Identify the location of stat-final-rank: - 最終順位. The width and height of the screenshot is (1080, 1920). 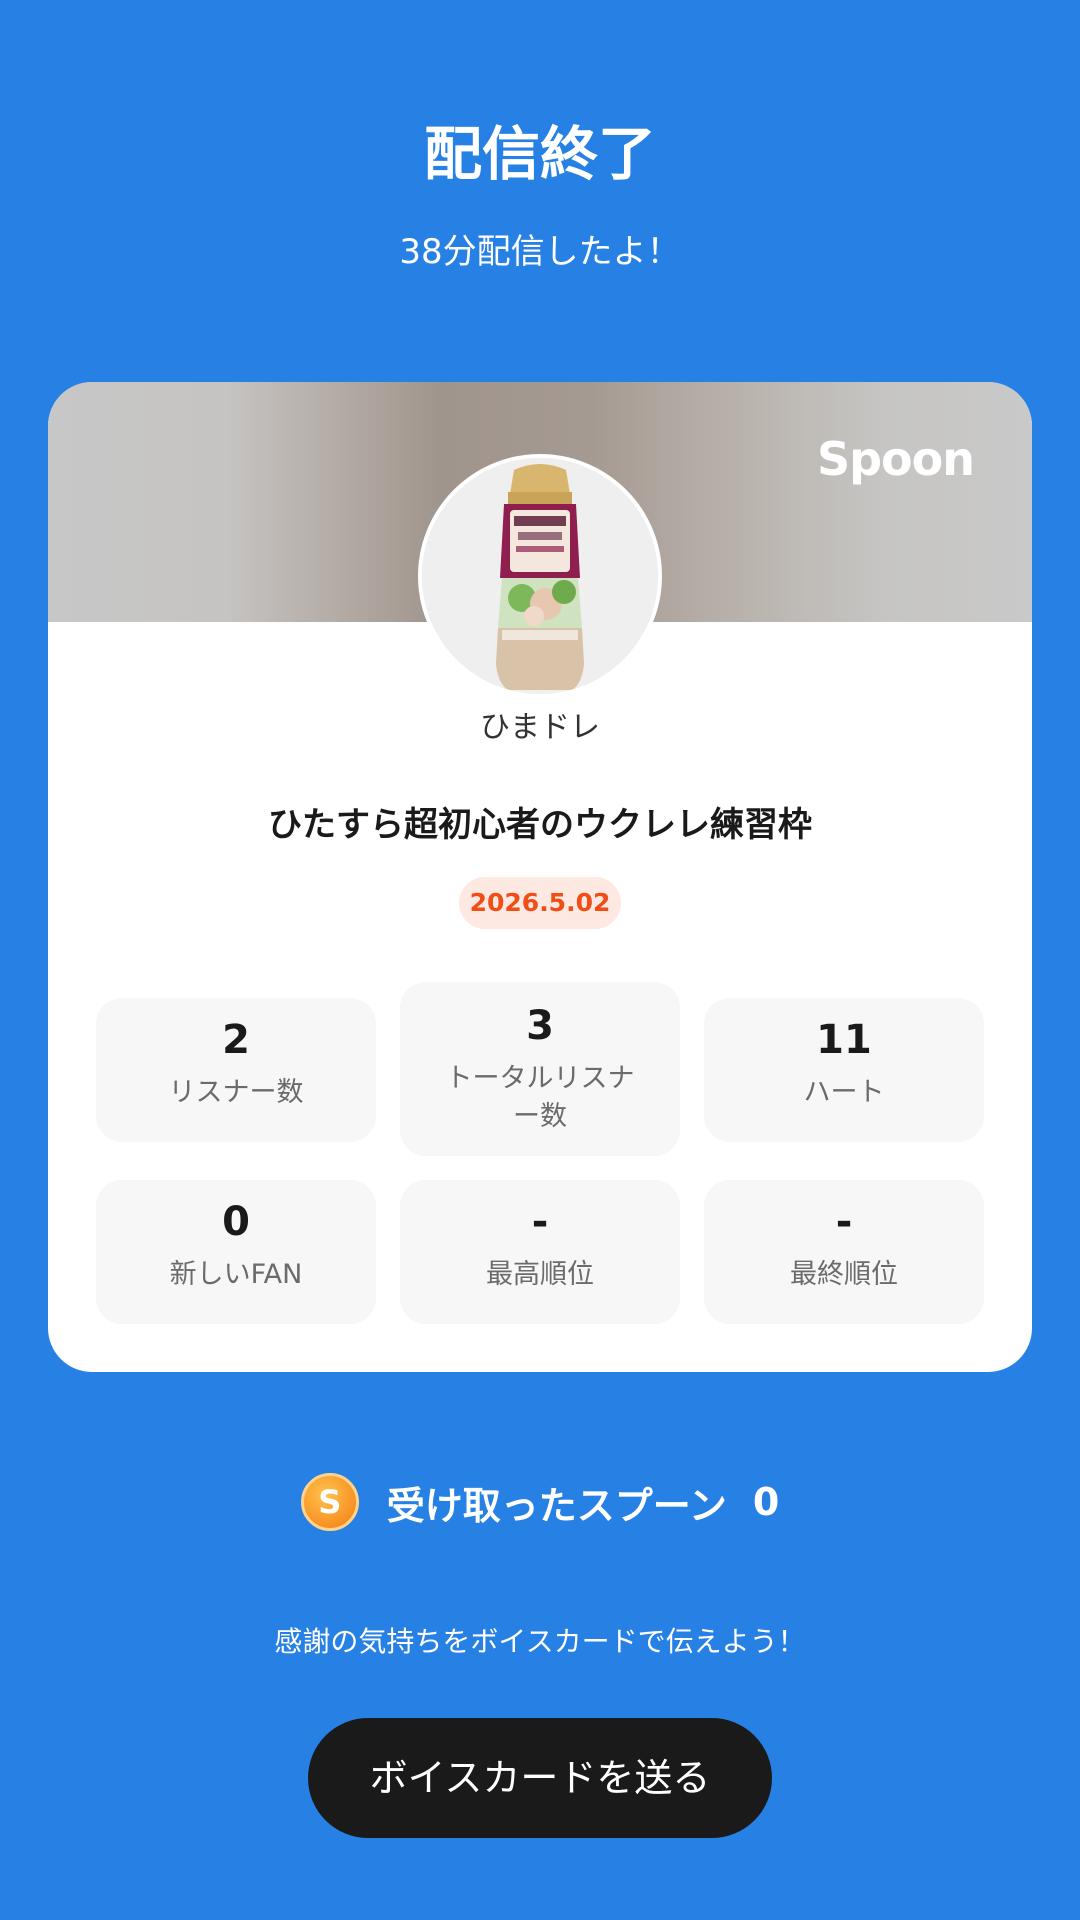
(844, 1252).